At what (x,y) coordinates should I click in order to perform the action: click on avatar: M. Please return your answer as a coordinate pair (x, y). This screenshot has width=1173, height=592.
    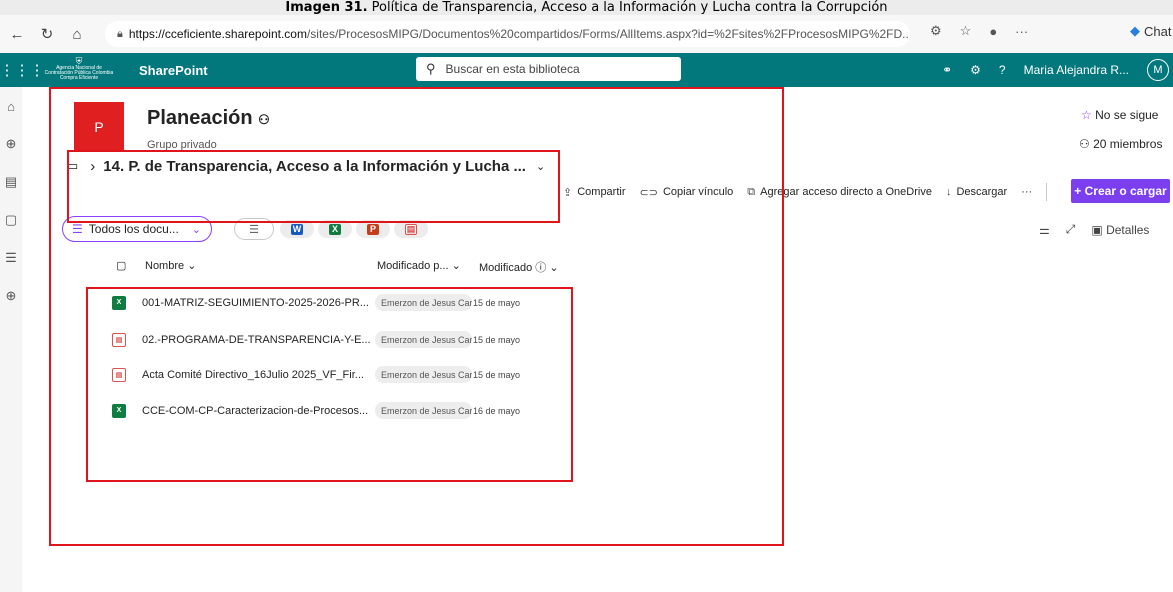
    Looking at the image, I should click on (1158, 70).